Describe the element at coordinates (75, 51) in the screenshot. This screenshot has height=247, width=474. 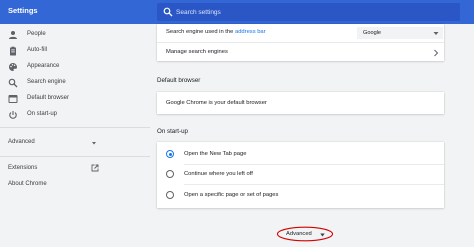
I see `sidebar-item-autofill: Auto-fill` at that location.